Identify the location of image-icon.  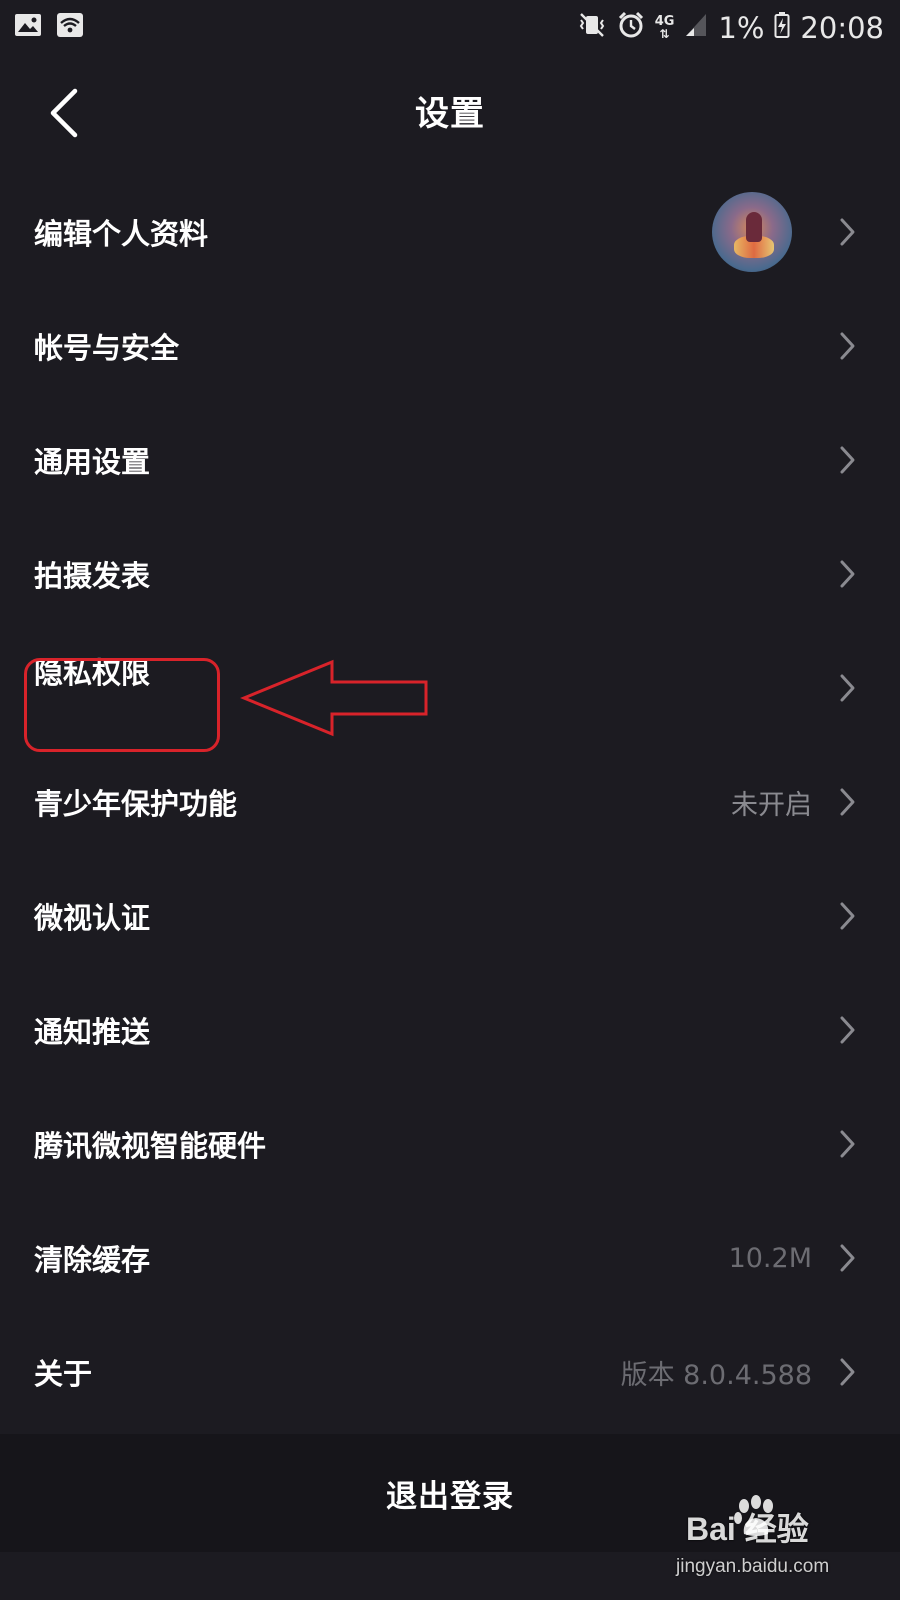
(28, 27).